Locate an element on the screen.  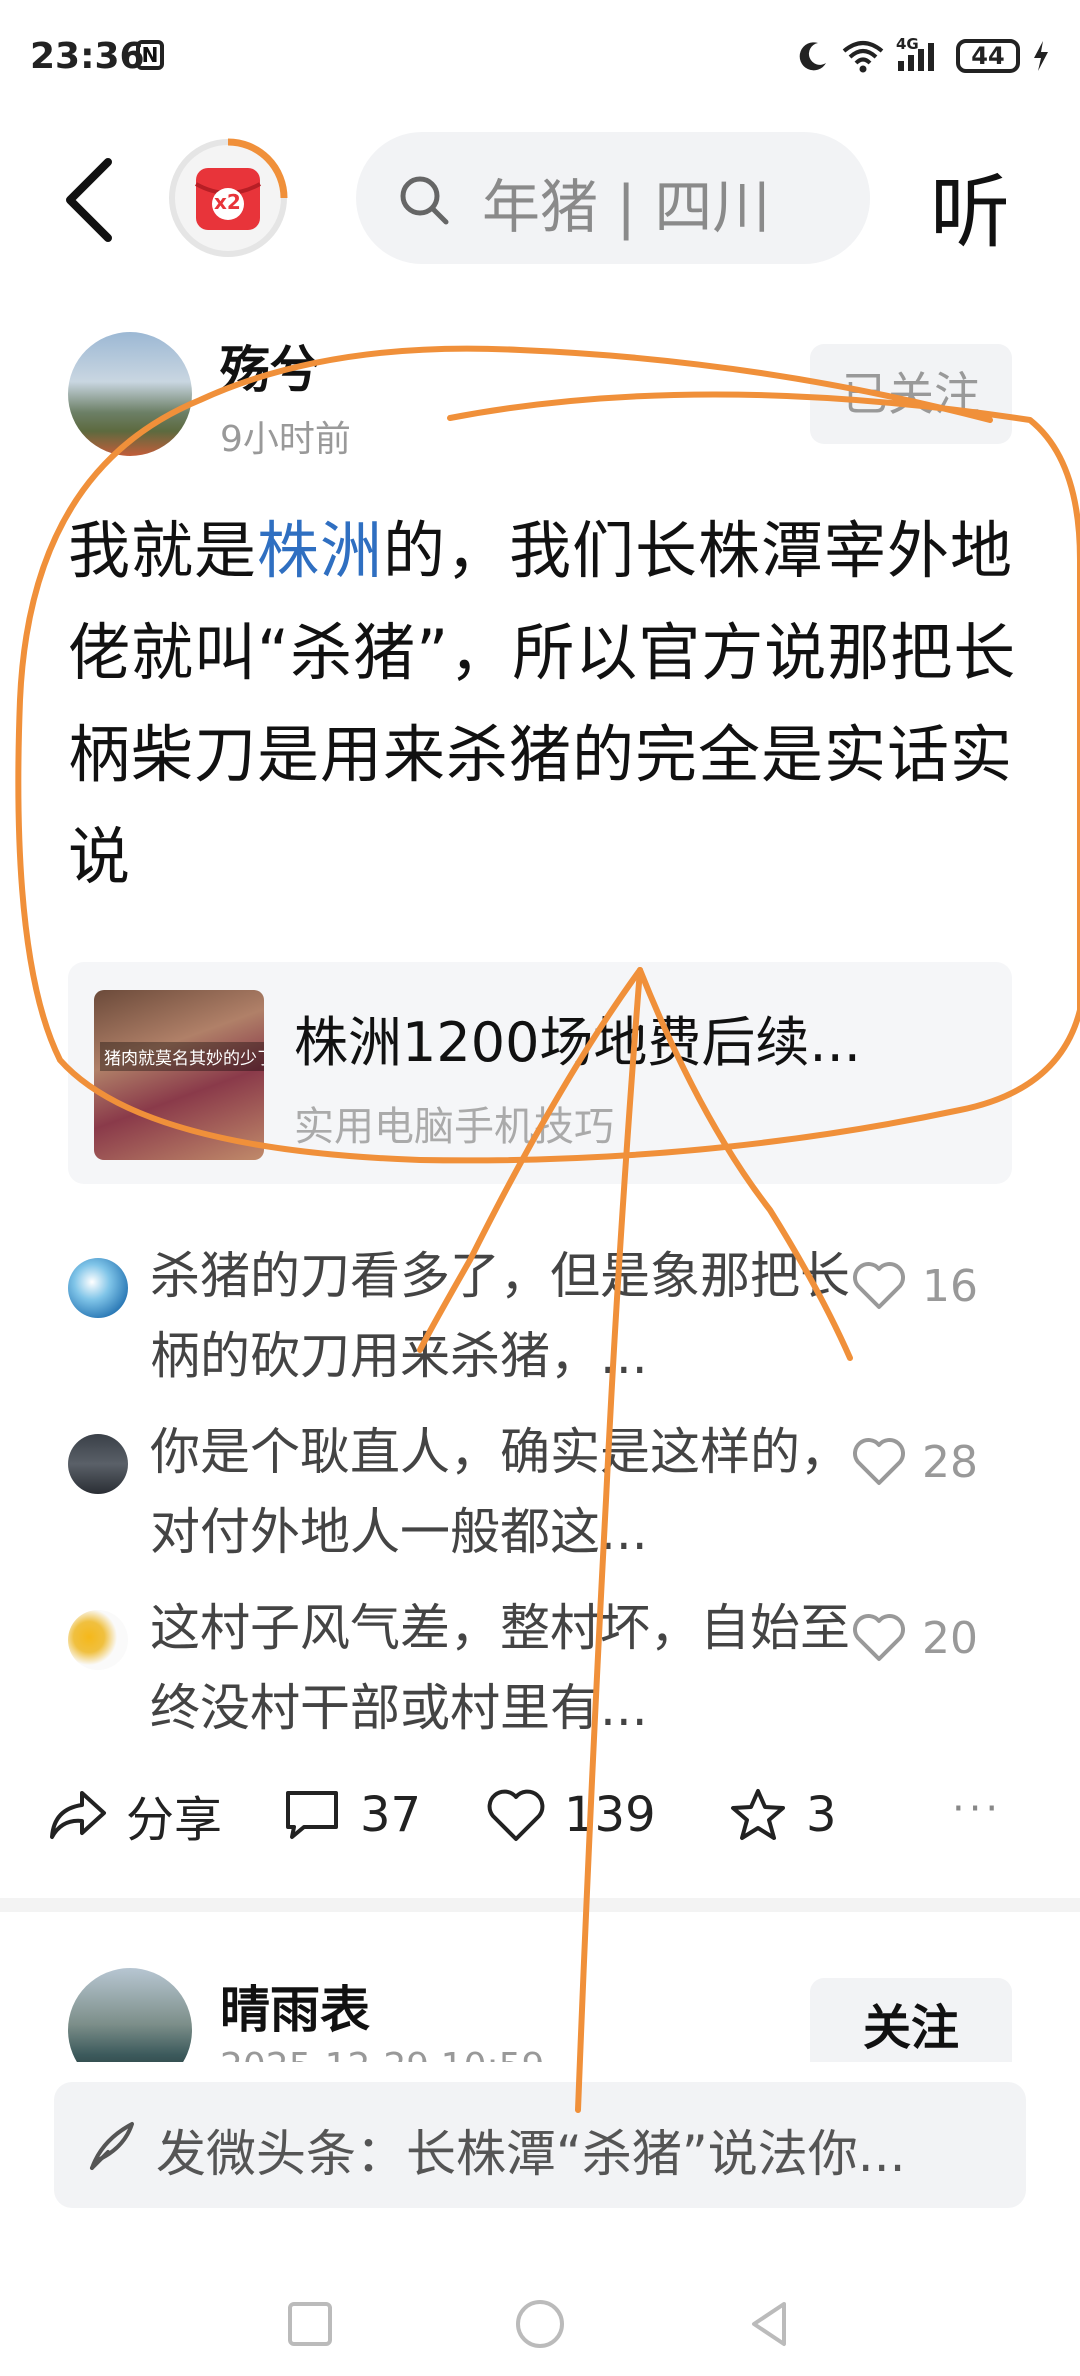
linked-article-card: 猪肉就莫名其妙的少了一半 株洲1200场地费后续... 实用电脑手机技巧 is located at coordinates (540, 1073).